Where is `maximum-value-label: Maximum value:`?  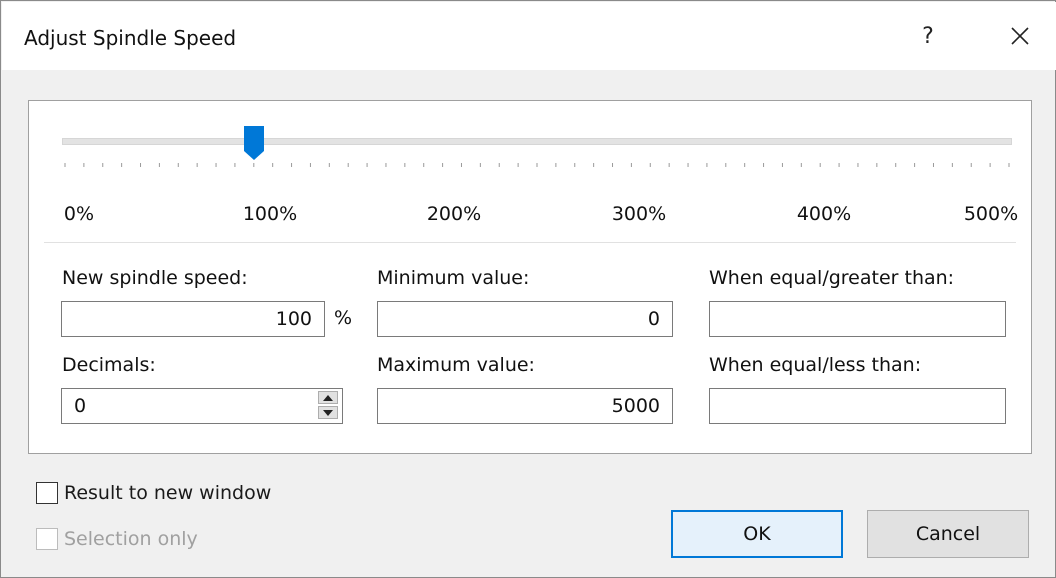
maximum-value-label: Maximum value: is located at coordinates (456, 365).